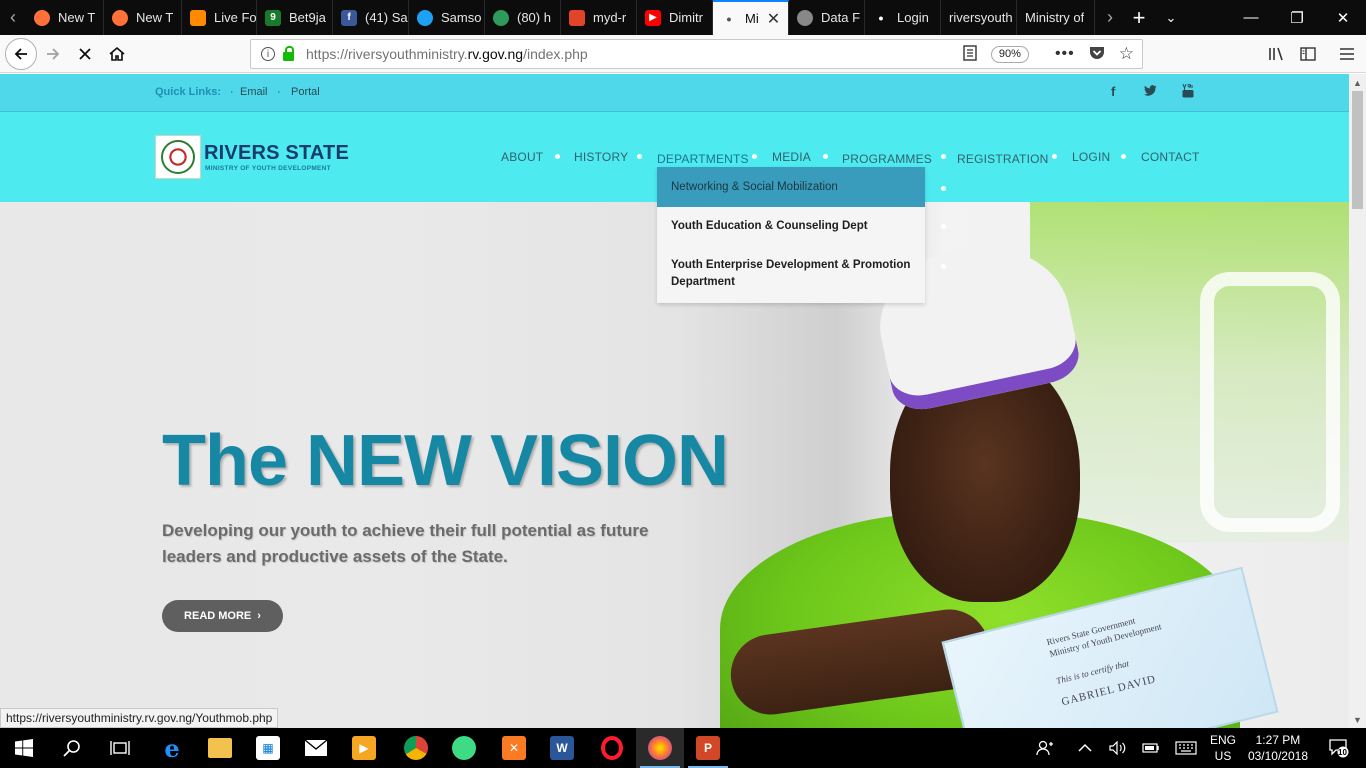 This screenshot has width=1366, height=768. Describe the element at coordinates (1110, 17) in the screenshot. I see `tab-scroll-right-icon: ›` at that location.